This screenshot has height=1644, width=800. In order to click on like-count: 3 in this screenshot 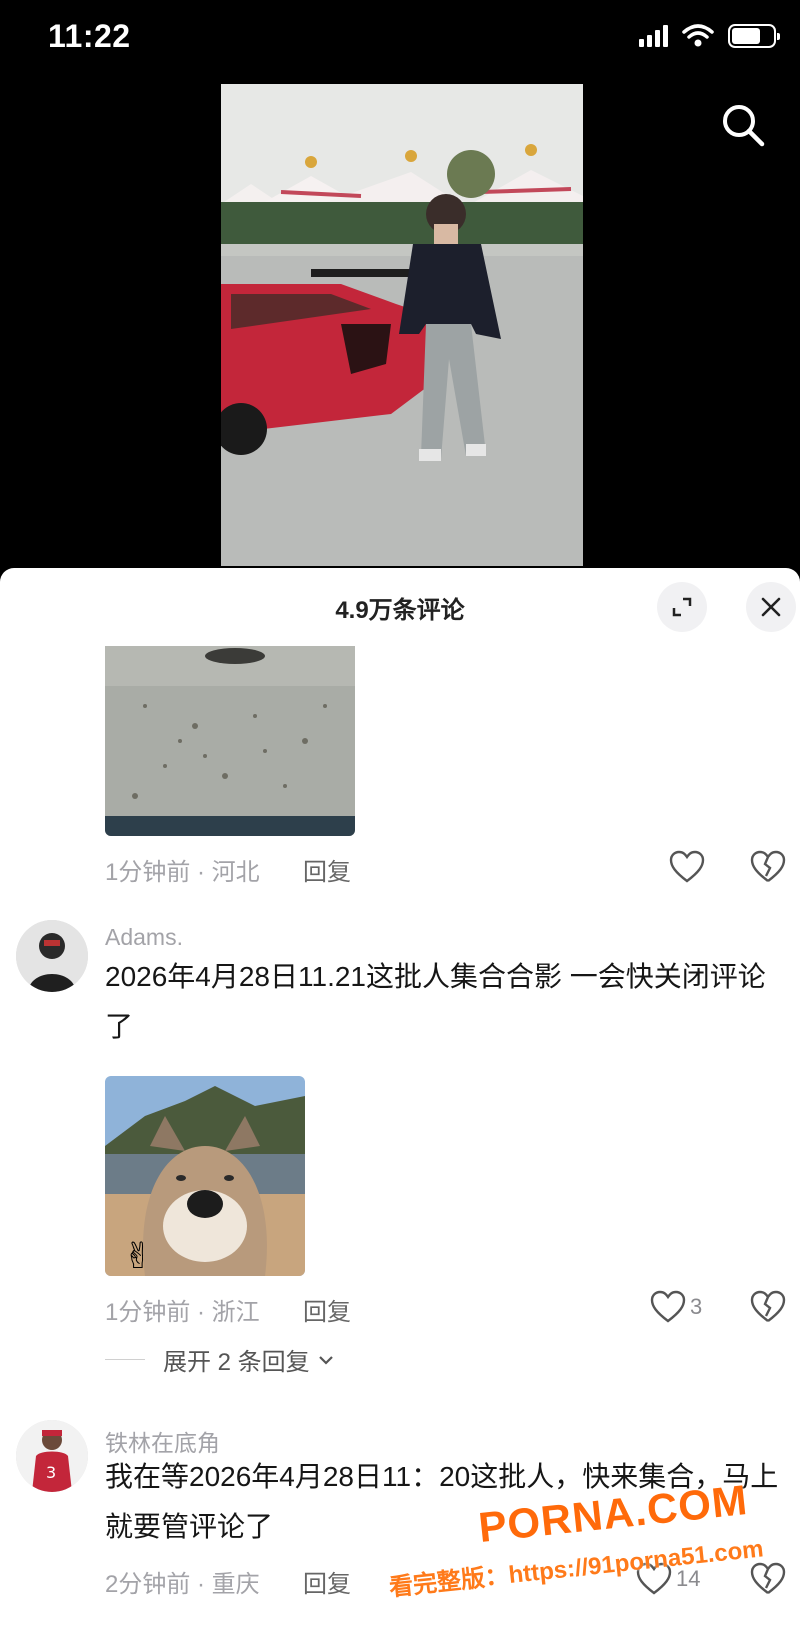, I will do `click(696, 1306)`.